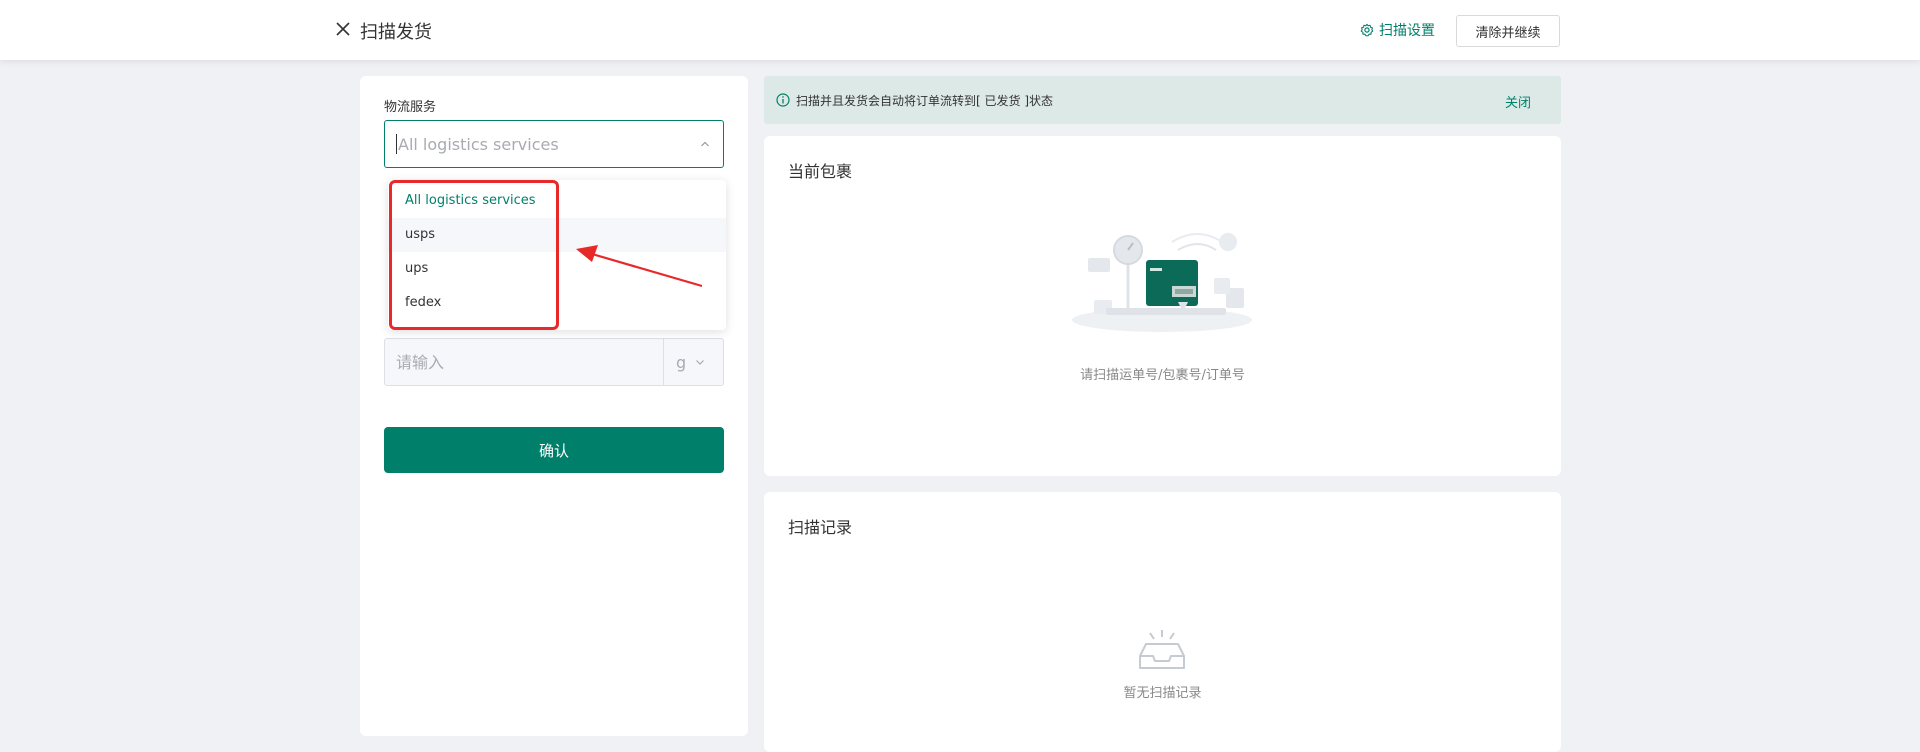 The height and width of the screenshot is (752, 1920). What do you see at coordinates (960, 30) in the screenshot?
I see `top-bar: 扫描发货 扫描设置 清除并继续` at bounding box center [960, 30].